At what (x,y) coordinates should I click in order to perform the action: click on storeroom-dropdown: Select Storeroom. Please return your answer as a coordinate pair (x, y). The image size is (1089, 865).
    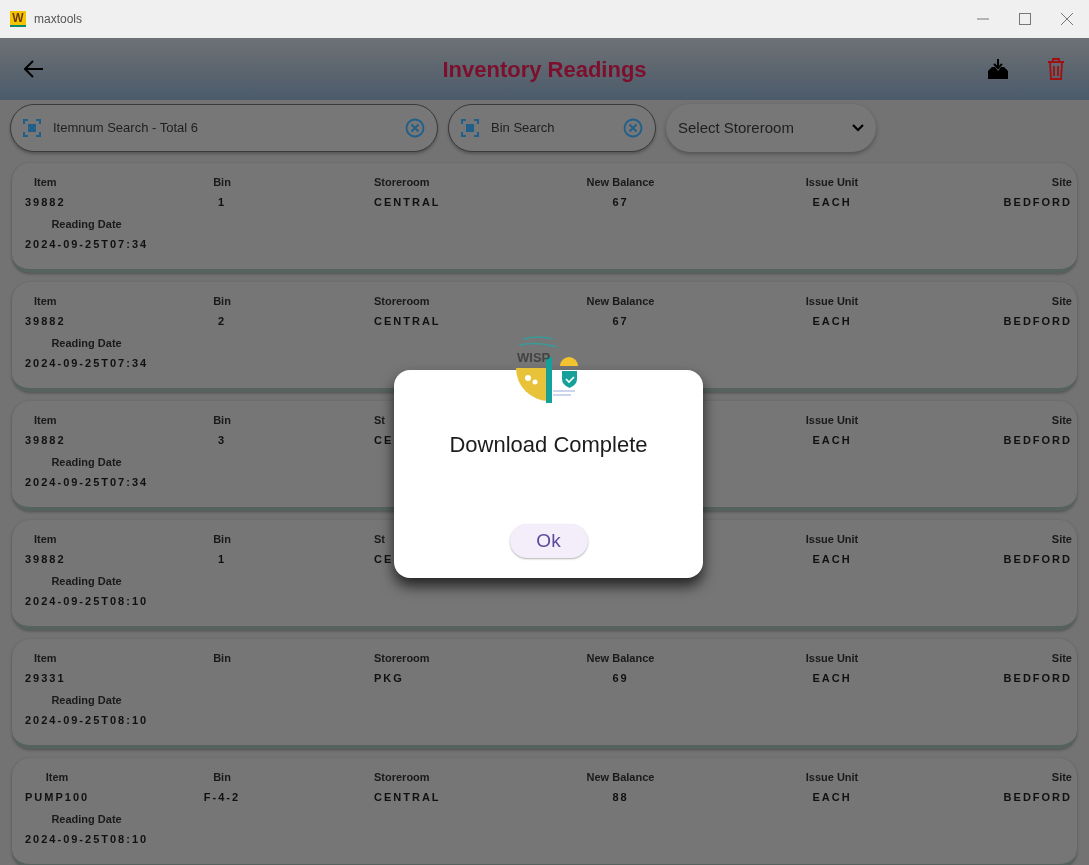
    Looking at the image, I should click on (771, 128).